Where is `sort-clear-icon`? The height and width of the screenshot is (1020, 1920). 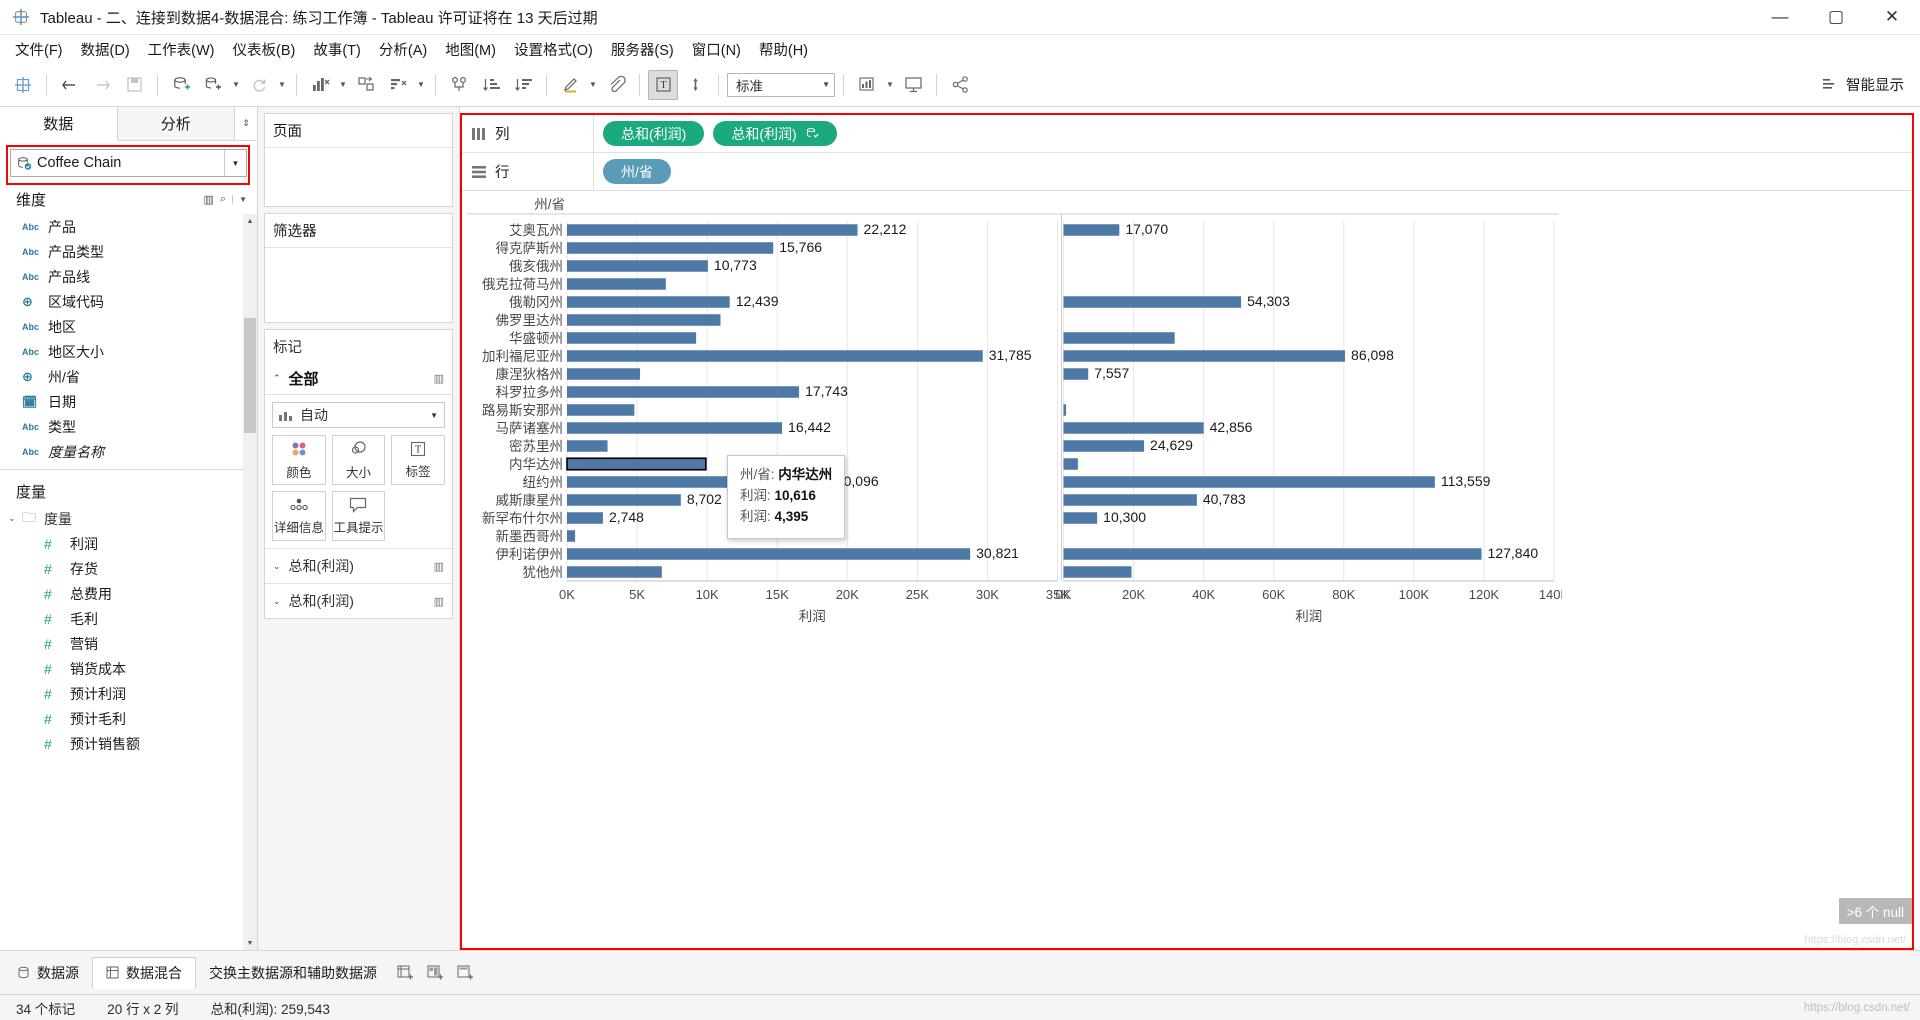 sort-clear-icon is located at coordinates (398, 85).